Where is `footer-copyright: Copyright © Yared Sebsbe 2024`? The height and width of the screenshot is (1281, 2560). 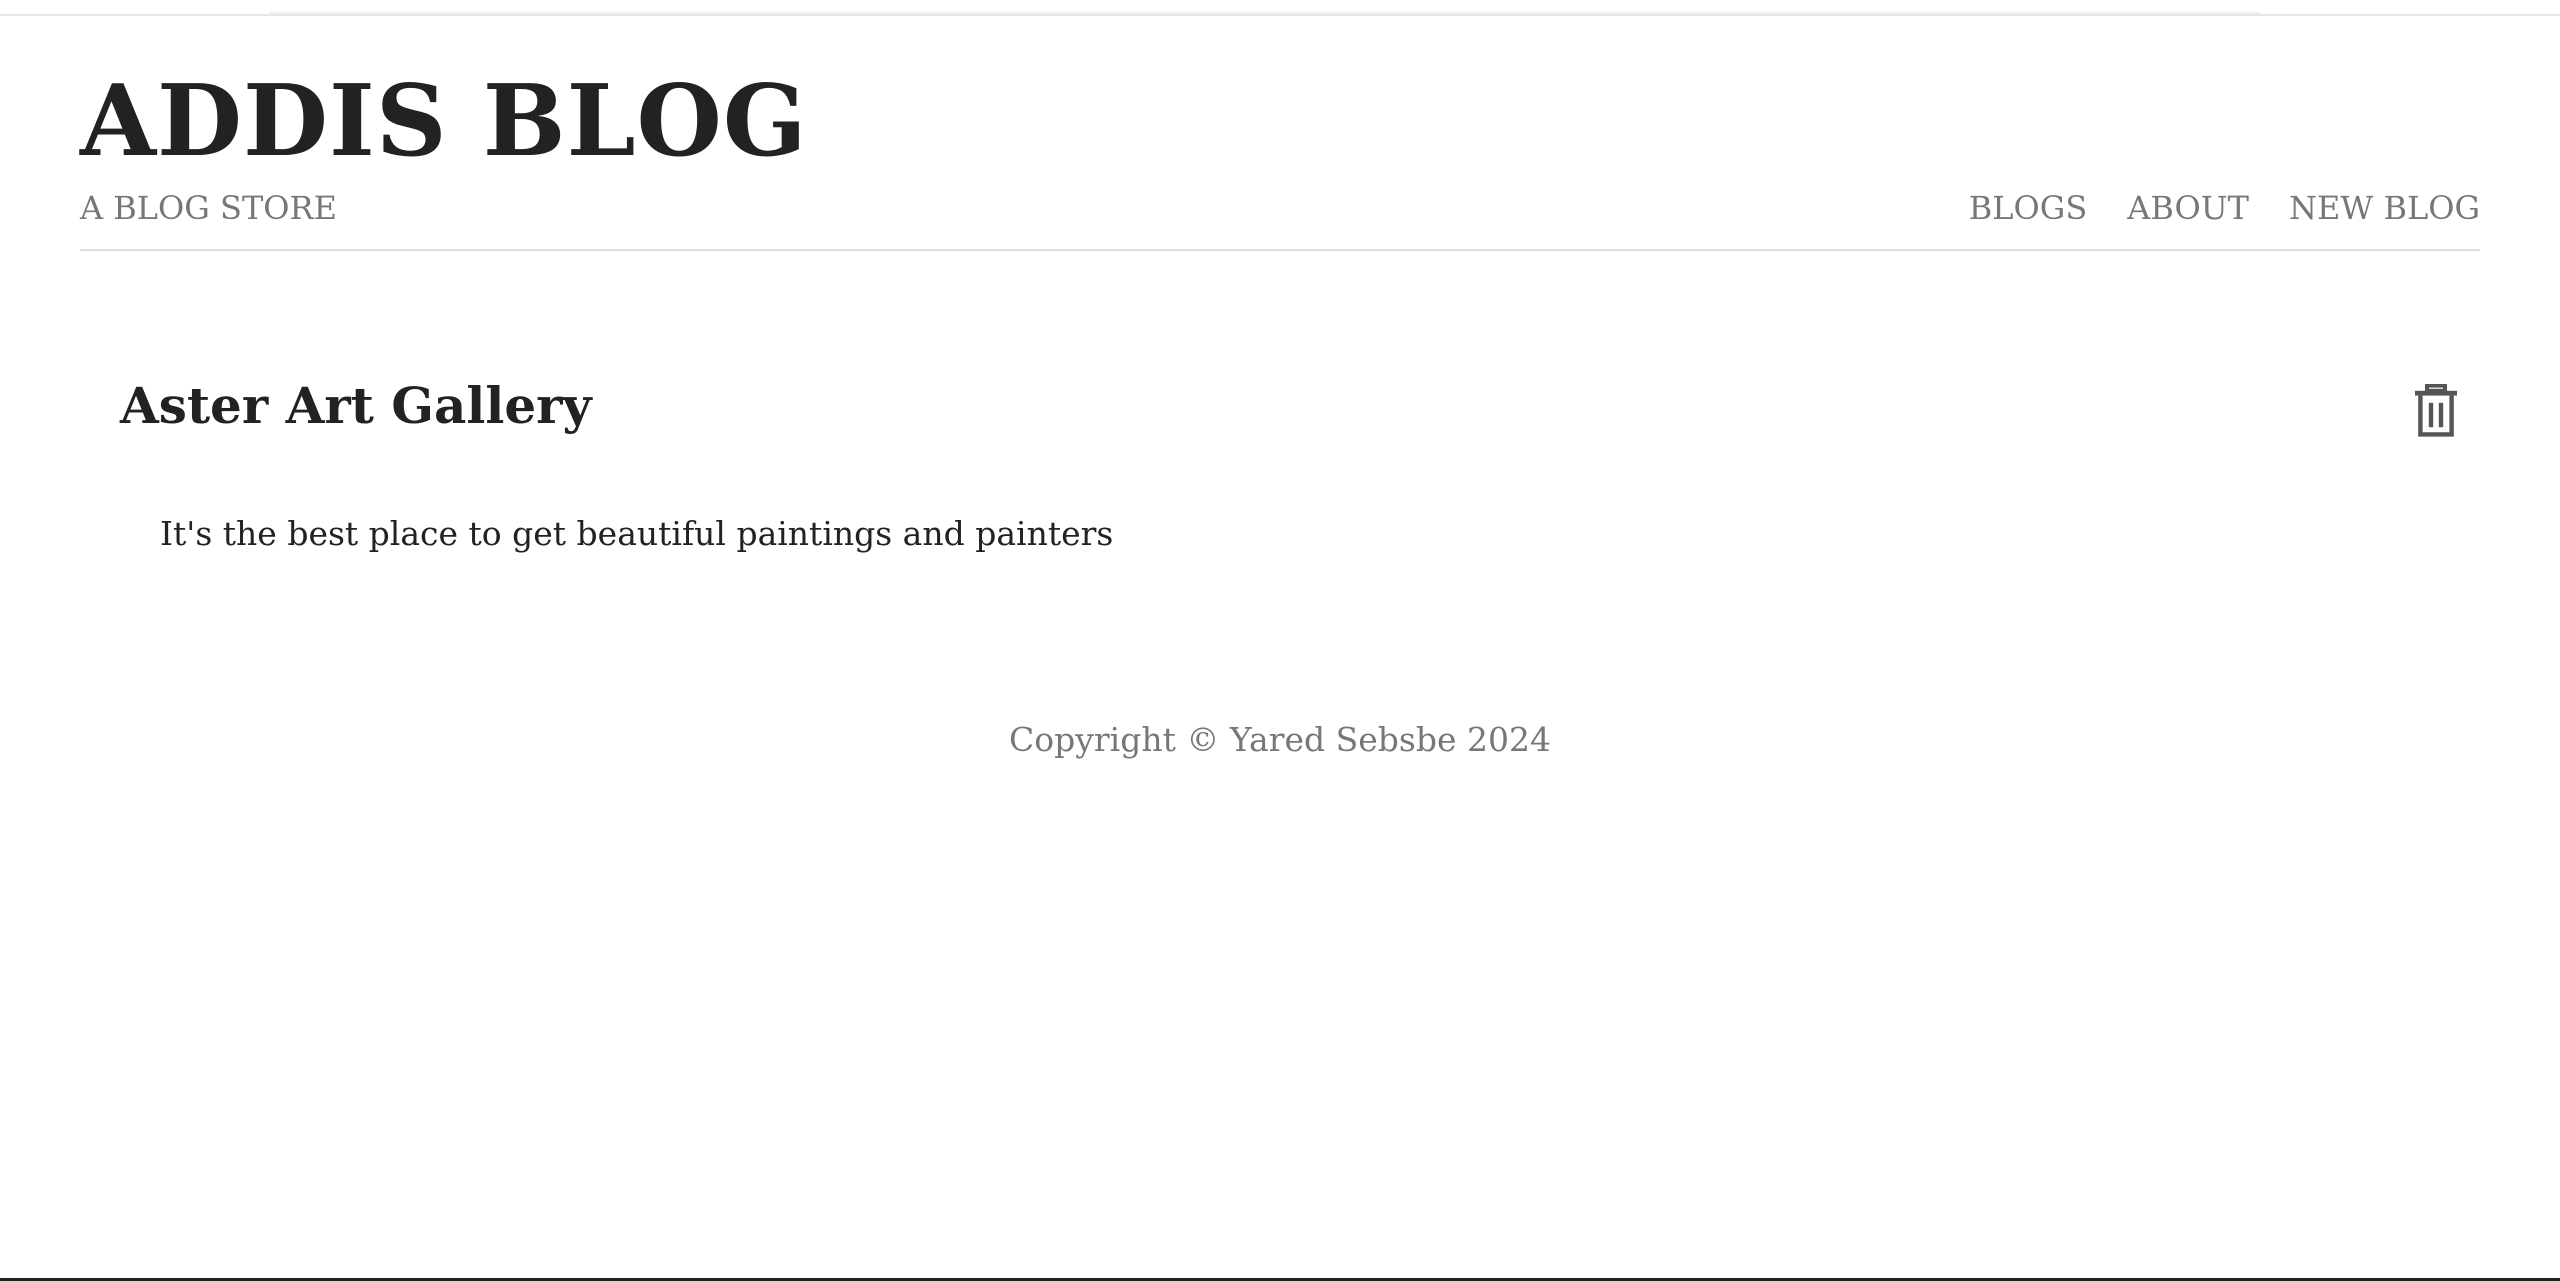 footer-copyright: Copyright © Yared Sebsbe 2024 is located at coordinates (1280, 739).